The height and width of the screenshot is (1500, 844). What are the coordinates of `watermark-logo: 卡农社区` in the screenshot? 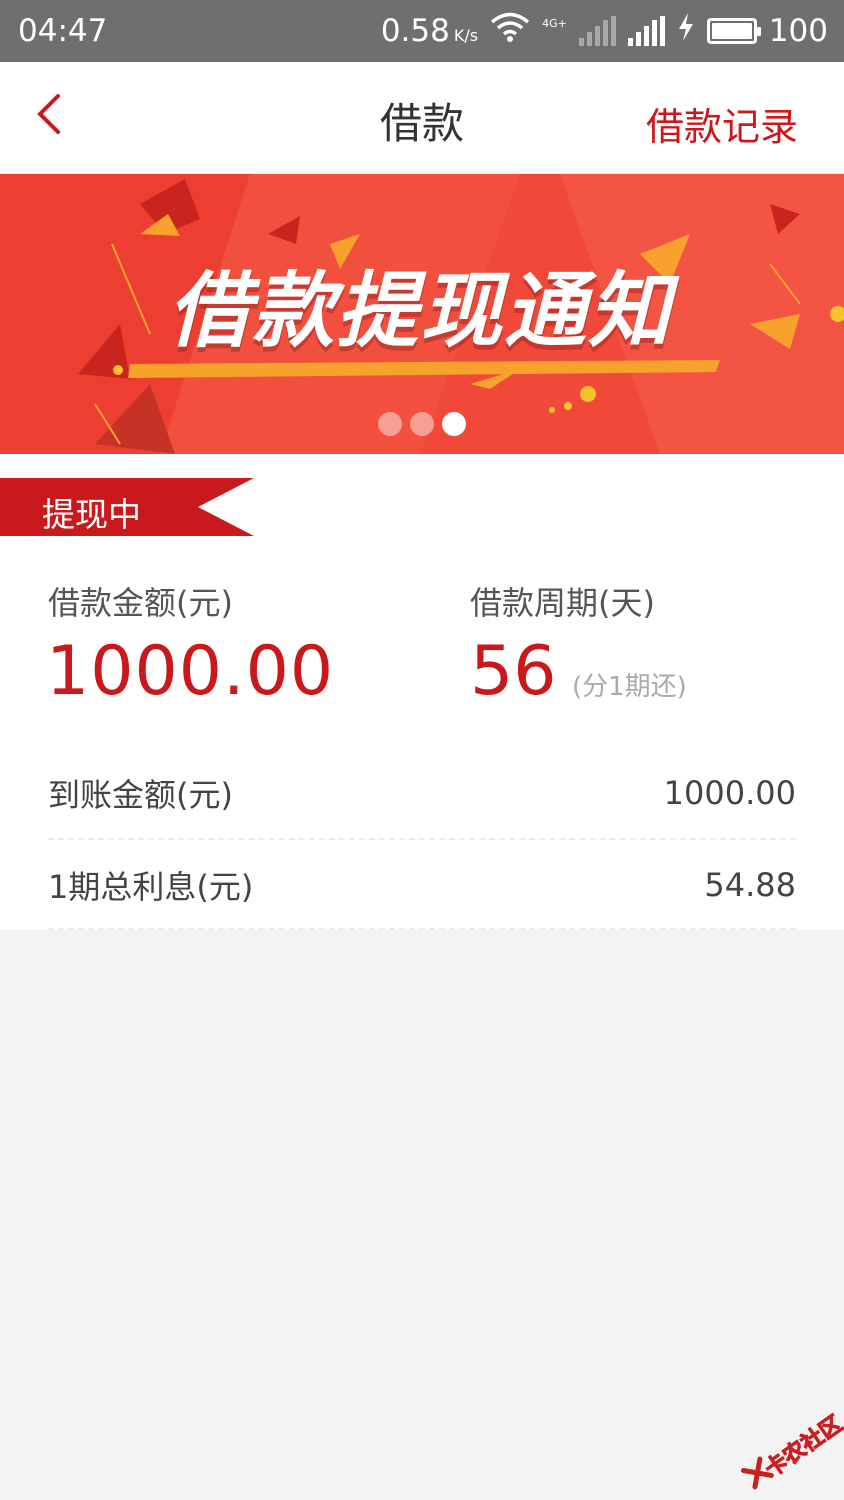 It's located at (786, 1449).